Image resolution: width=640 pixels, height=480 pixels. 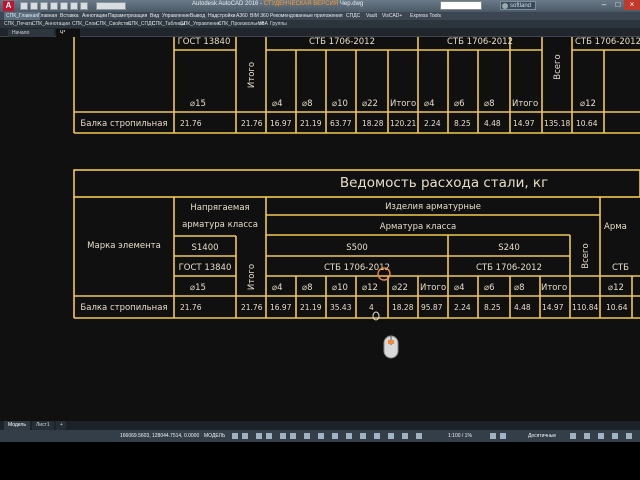 I want to click on total-vertical-label: Итого, so click(x=252, y=277).